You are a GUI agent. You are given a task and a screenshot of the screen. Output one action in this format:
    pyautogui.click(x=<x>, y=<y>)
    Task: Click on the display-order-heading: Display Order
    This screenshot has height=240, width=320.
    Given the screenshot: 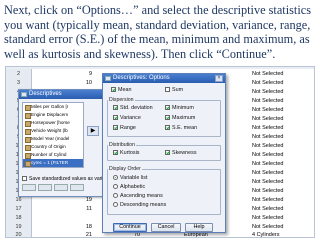 What is the action you would take?
    pyautogui.click(x=125, y=169)
    